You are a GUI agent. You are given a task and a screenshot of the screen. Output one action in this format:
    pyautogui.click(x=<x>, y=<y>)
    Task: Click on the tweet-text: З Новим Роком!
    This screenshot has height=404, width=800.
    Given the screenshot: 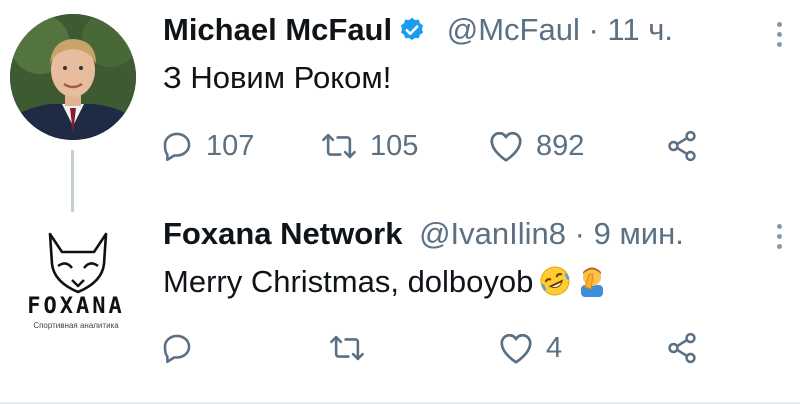 What is the action you would take?
    pyautogui.click(x=277, y=77)
    